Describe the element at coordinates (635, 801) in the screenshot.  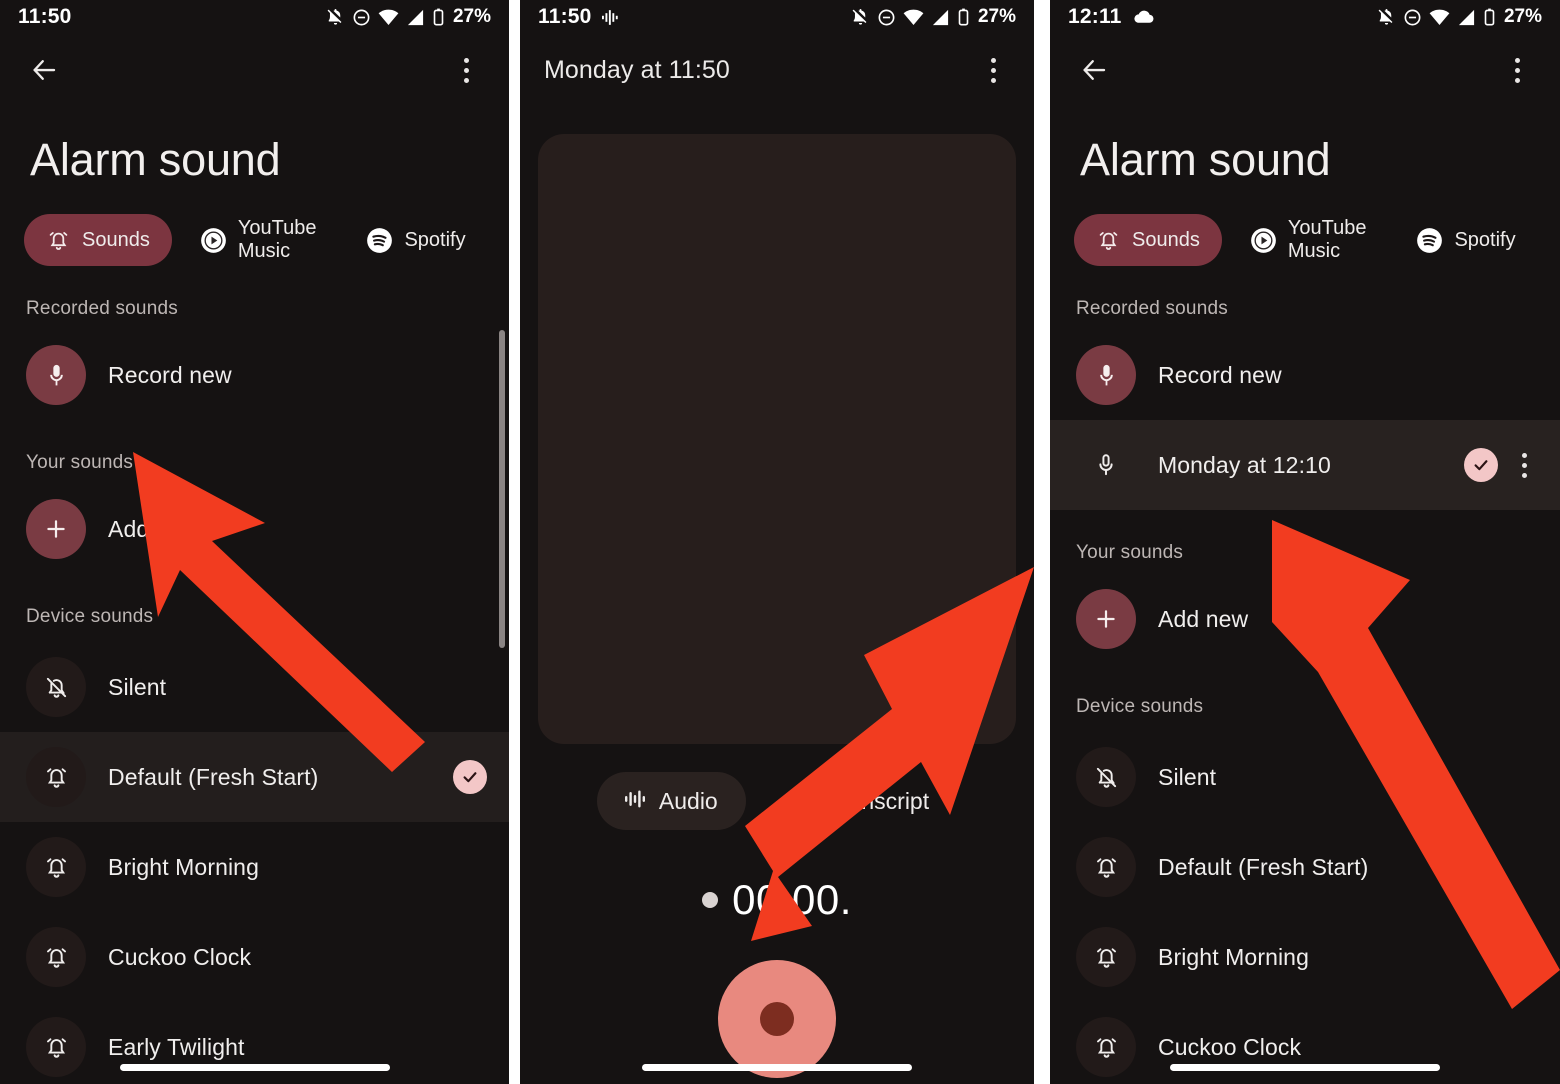
I see `waveform-icon` at that location.